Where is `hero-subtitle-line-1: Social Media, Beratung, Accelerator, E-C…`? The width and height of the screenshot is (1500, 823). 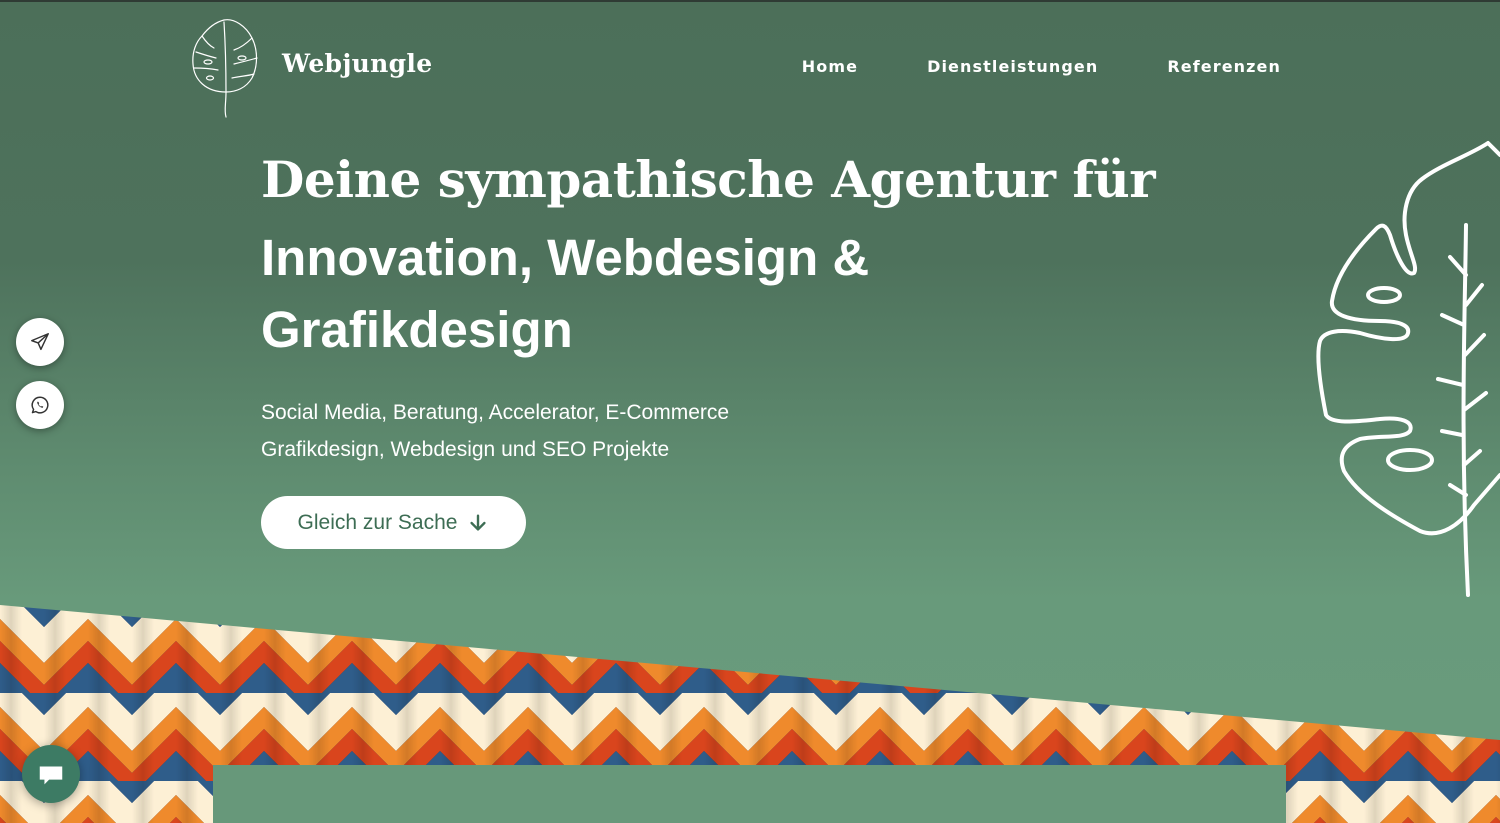
hero-subtitle-line-1: Social Media, Beratung, Accelerator, E-C… is located at coordinates (495, 412).